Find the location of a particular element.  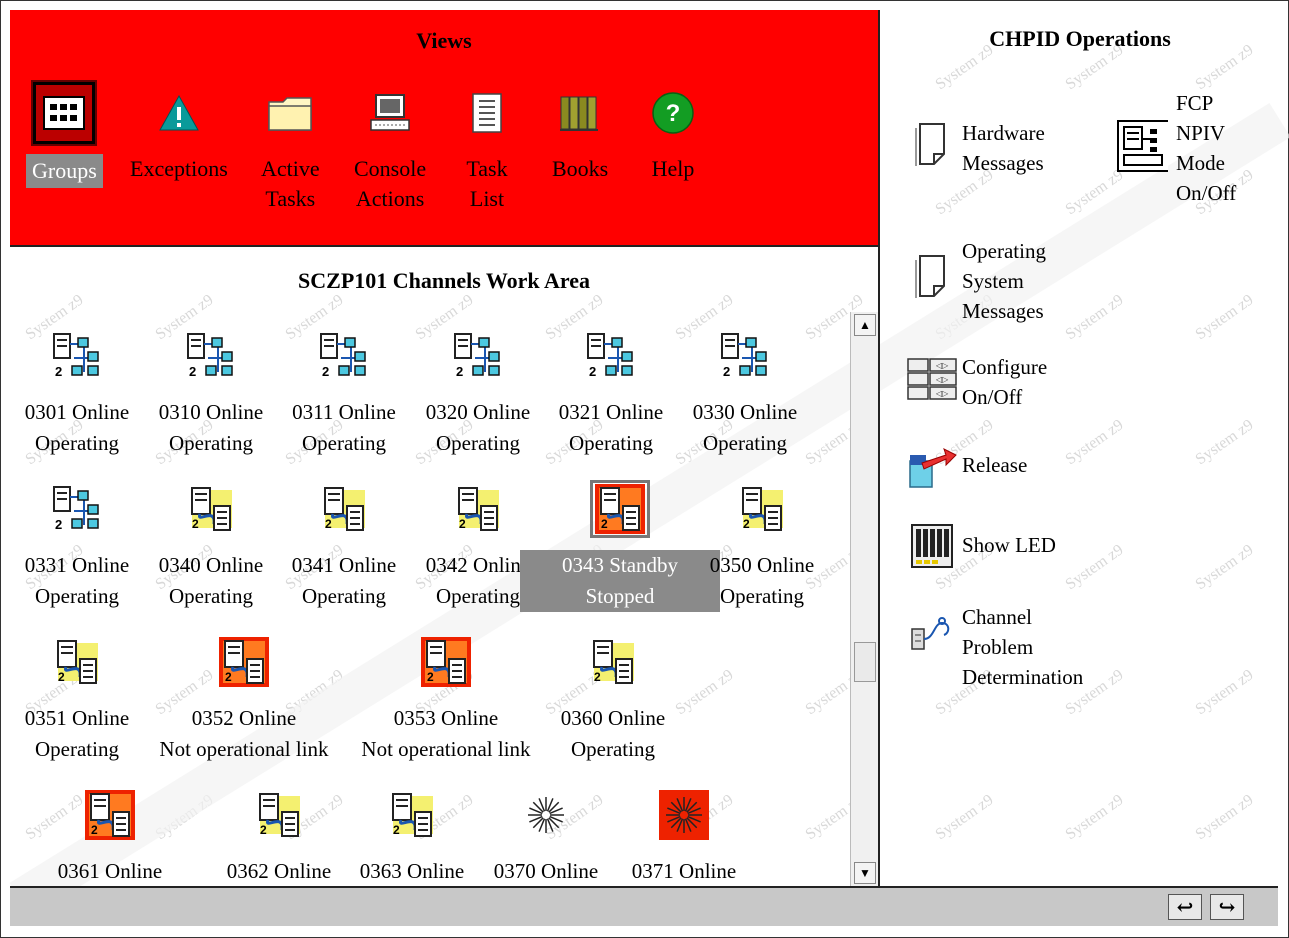

view-groups: Groups is located at coordinates (64, 134).